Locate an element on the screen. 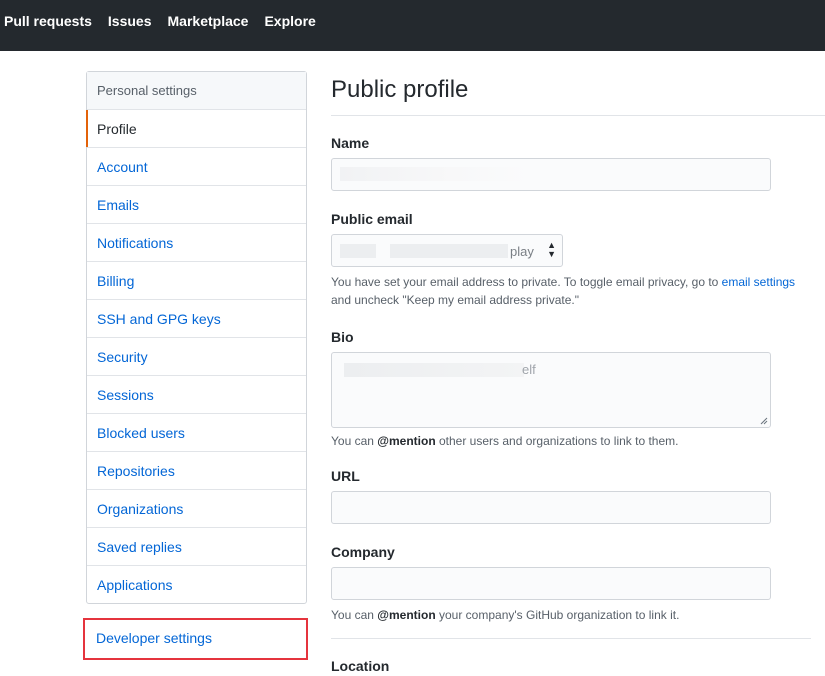  sidebar-item-applications: Applications is located at coordinates (196, 584).